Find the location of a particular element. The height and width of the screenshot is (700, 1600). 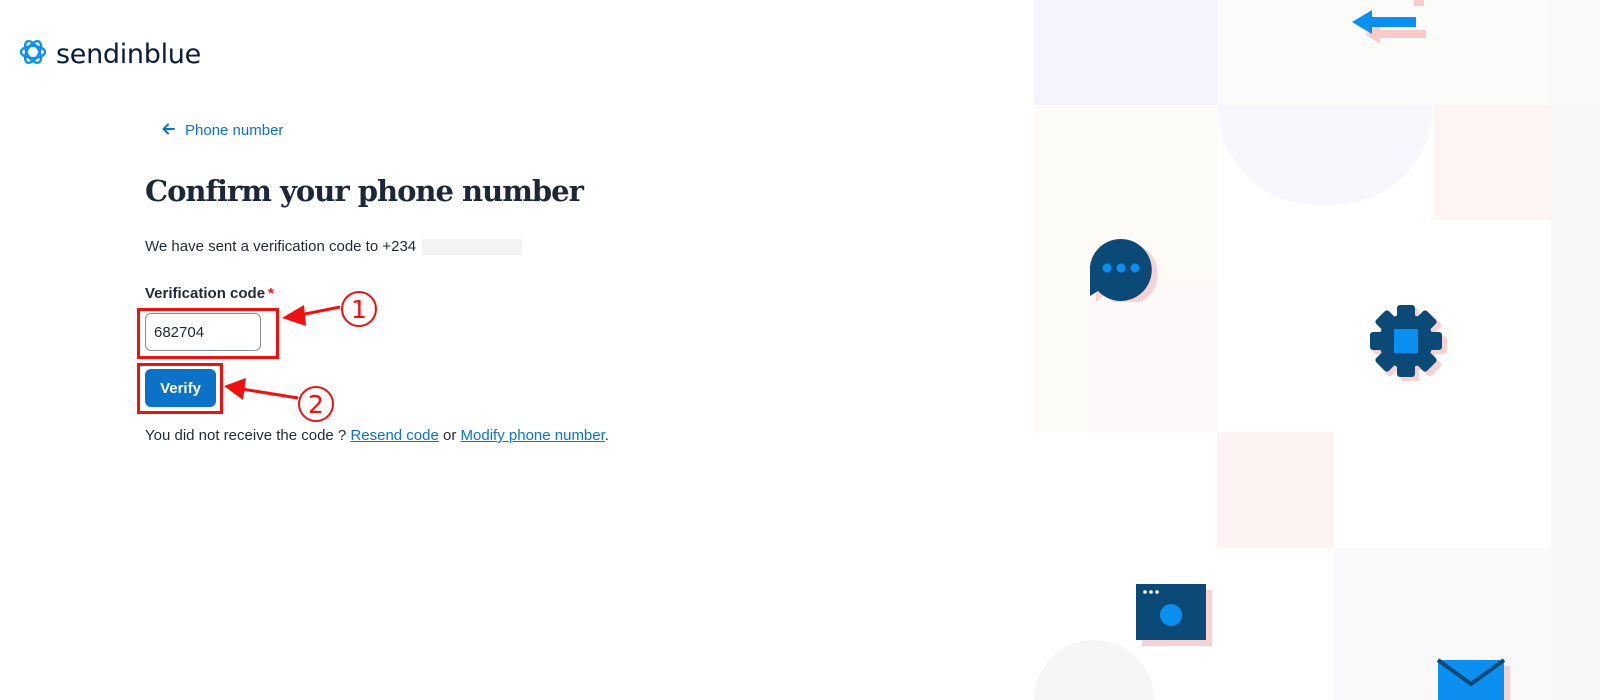

chat-bubble-icon is located at coordinates (1126, 269).